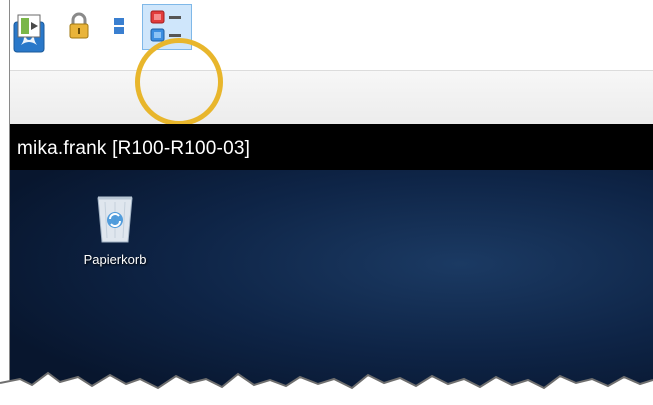 The image size is (653, 405). I want to click on recycle-bin-icon, so click(115, 219).